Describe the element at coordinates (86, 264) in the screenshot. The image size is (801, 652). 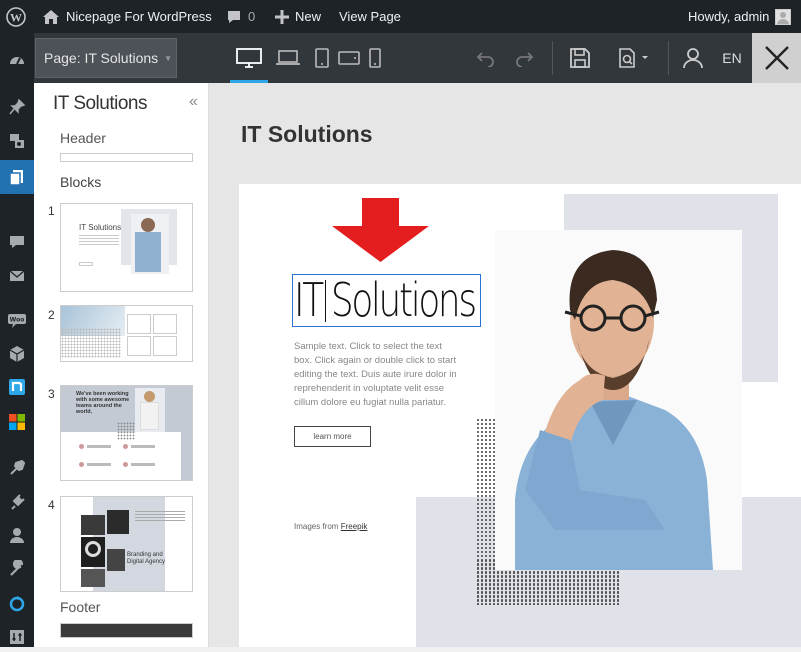
I see `thumb-button` at that location.